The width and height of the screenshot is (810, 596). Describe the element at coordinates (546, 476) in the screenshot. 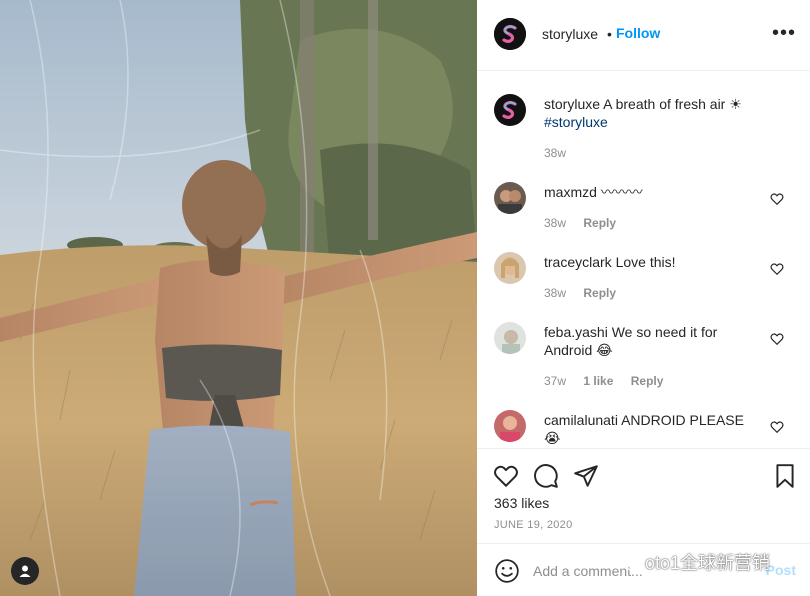

I see `comment-icon` at that location.